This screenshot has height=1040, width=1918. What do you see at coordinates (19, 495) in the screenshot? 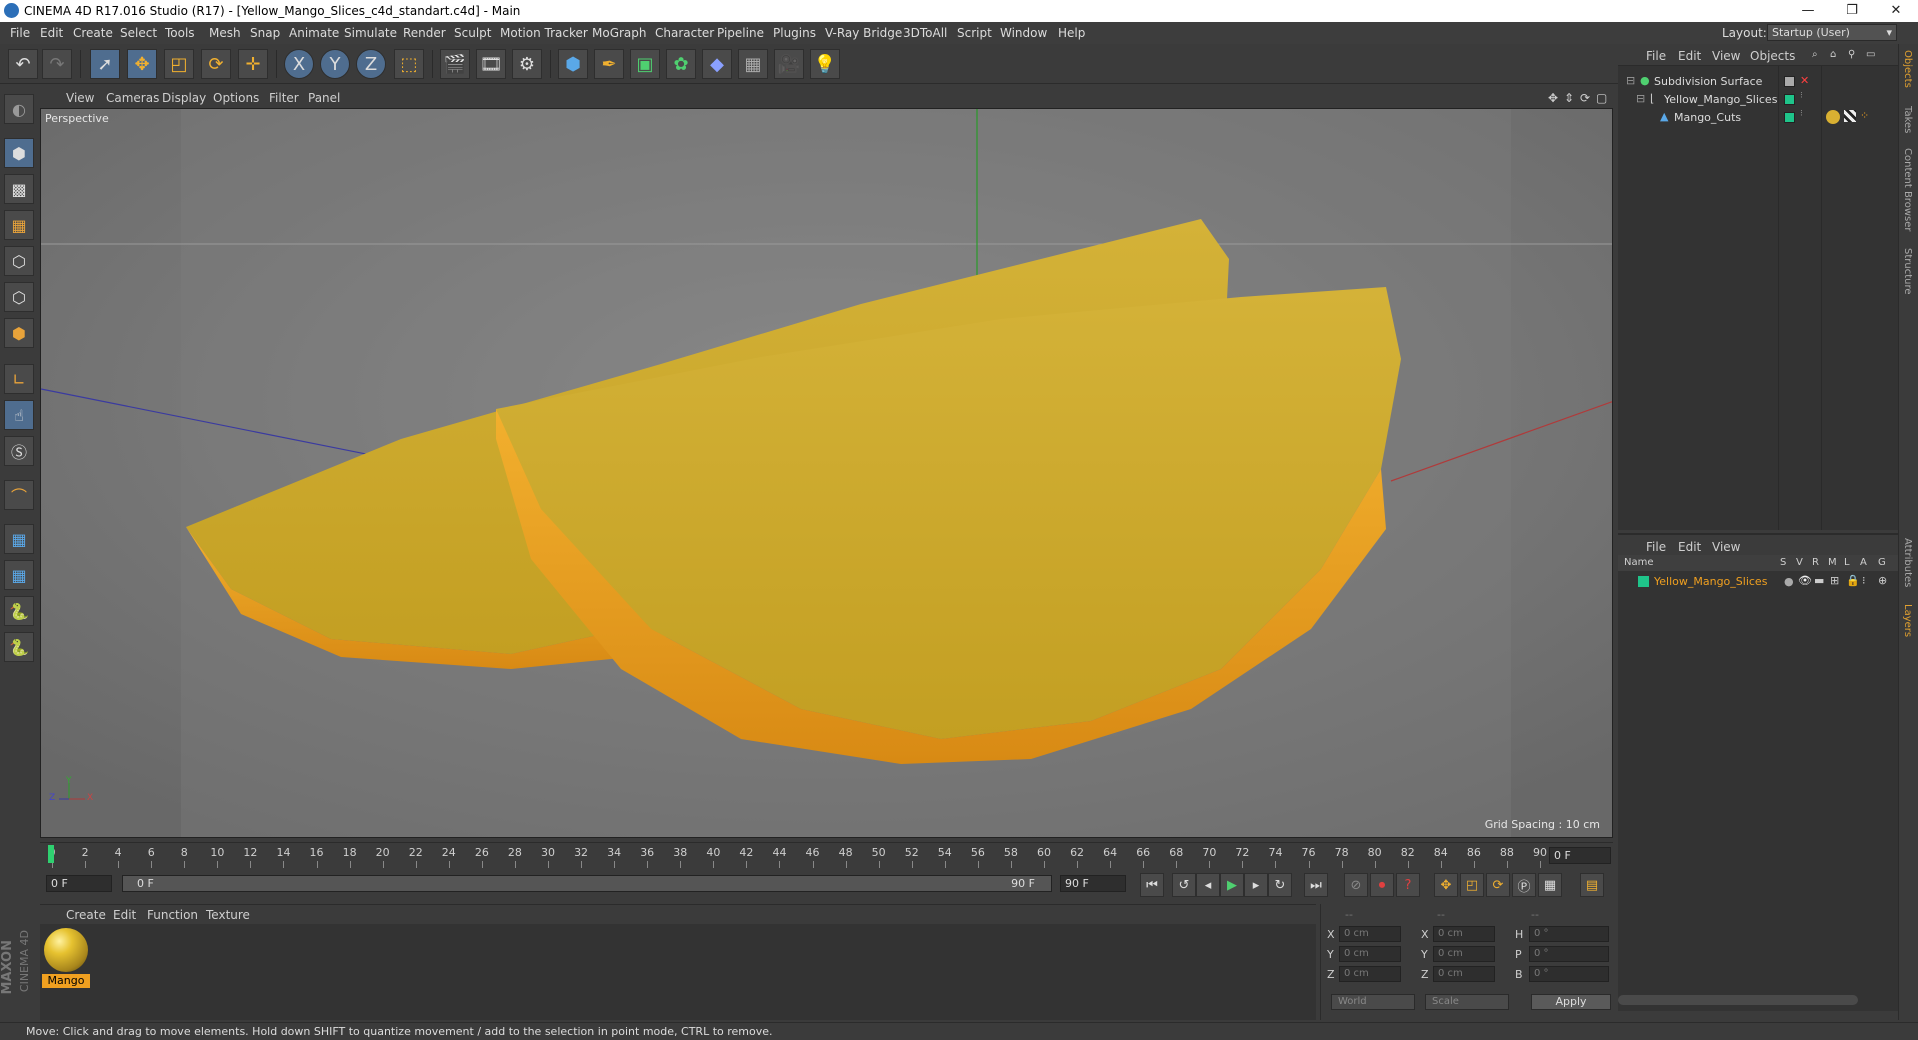
I see `magnet-icon: ⌒` at bounding box center [19, 495].